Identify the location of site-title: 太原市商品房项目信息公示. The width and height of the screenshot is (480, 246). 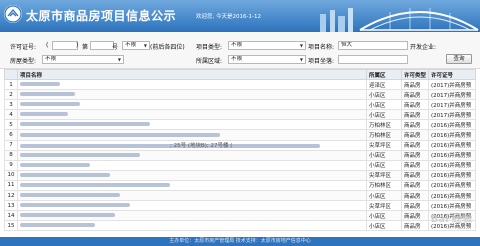
(101, 16).